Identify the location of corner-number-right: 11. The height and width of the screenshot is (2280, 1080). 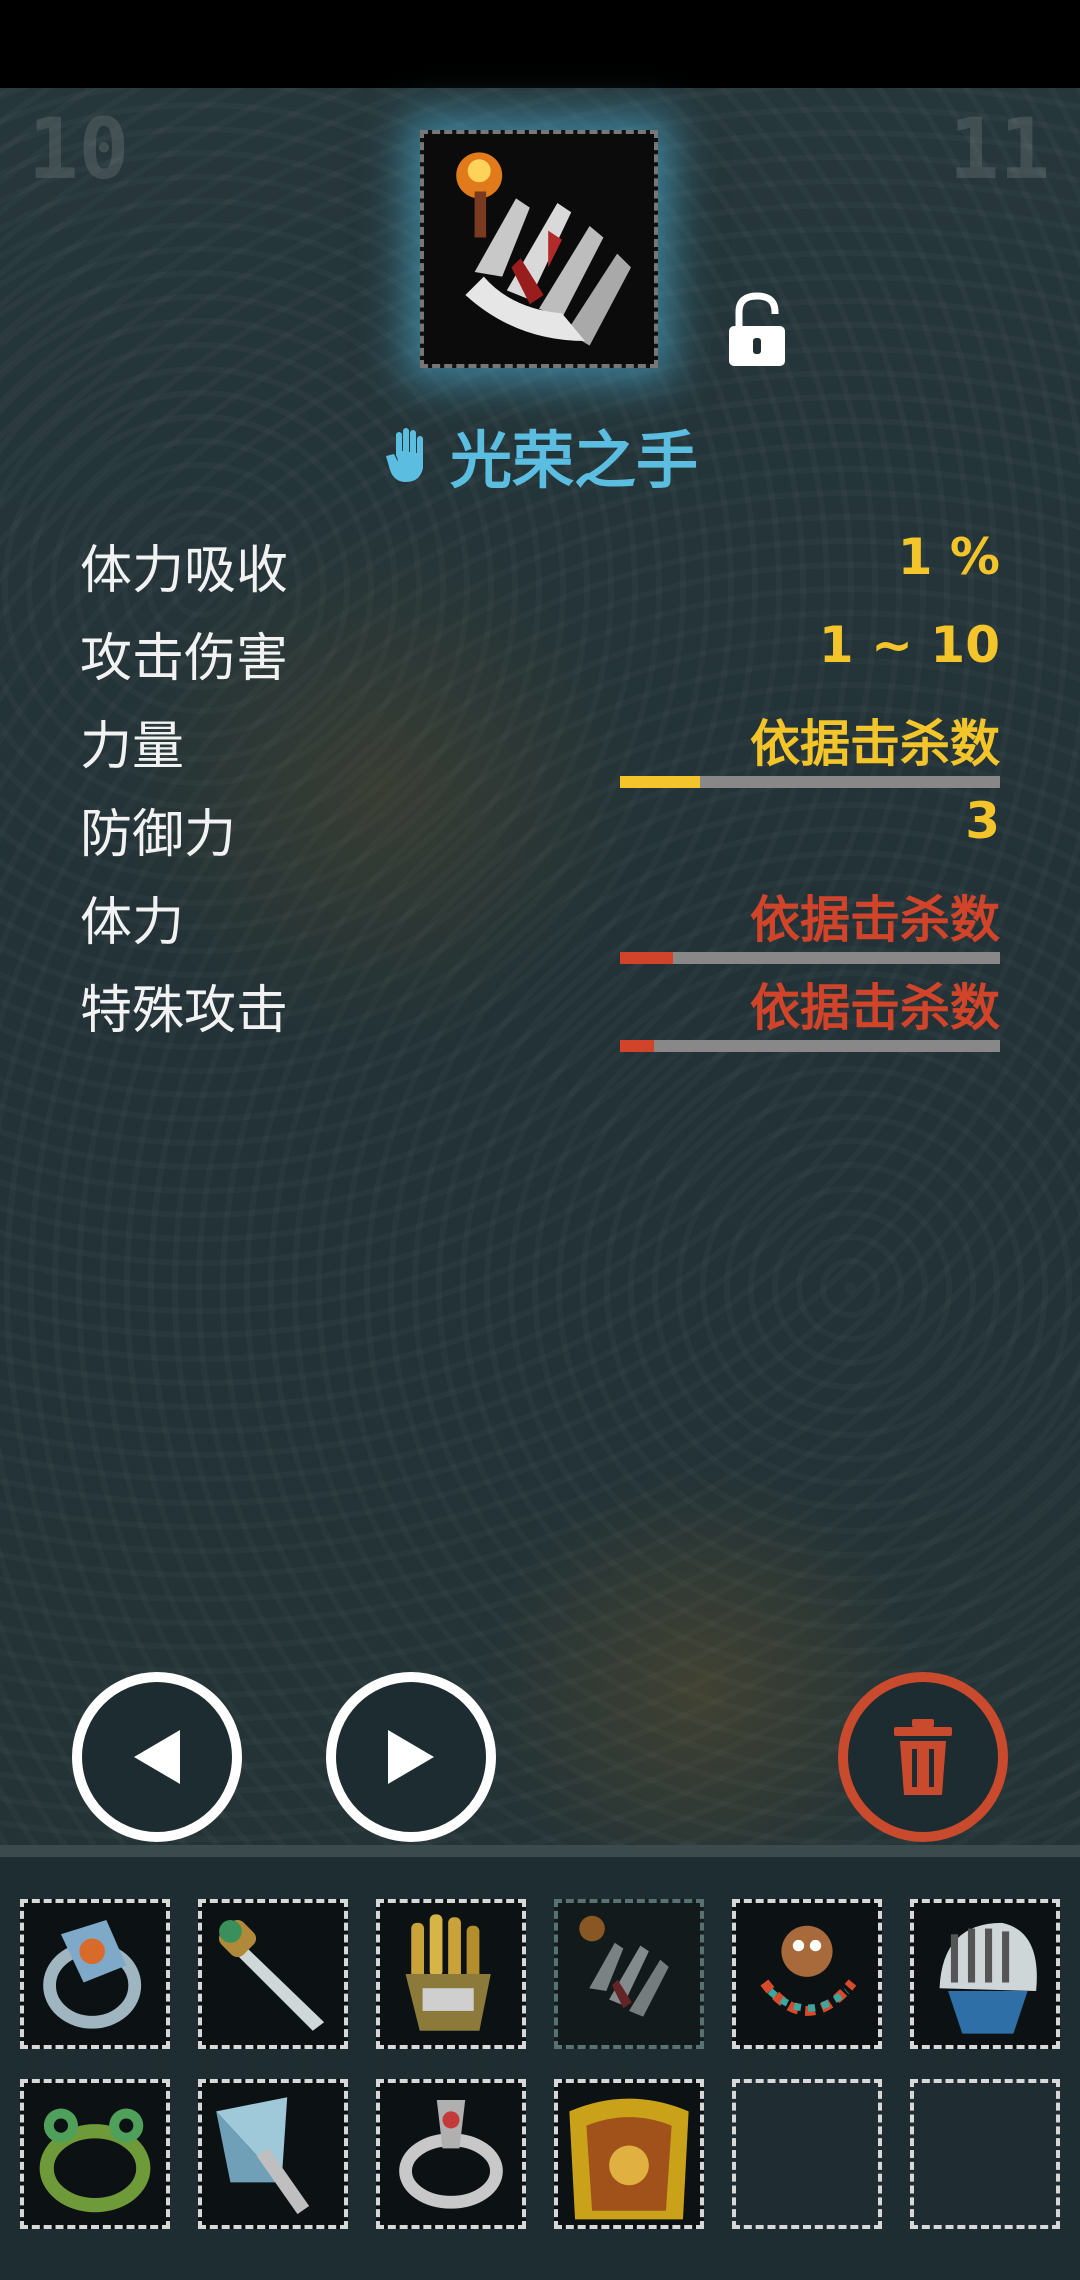
(999, 149).